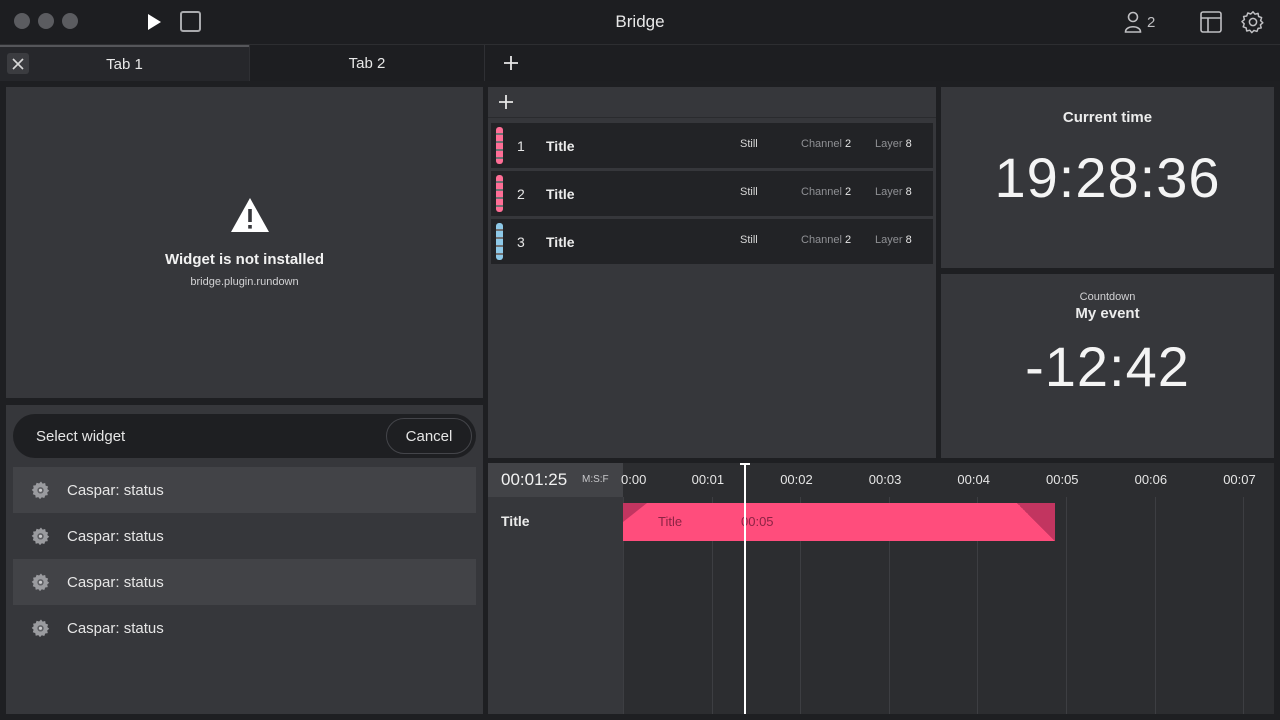  What do you see at coordinates (1151, 479) in the screenshot?
I see `ruler-tick-label: 00:06` at bounding box center [1151, 479].